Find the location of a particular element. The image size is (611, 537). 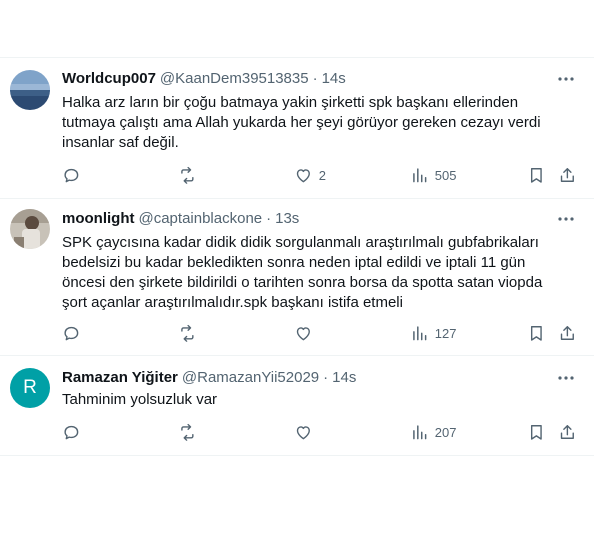

tweet-header: Ramazan Yiğiter @RamazanYii52029 · 14s is located at coordinates (209, 378).